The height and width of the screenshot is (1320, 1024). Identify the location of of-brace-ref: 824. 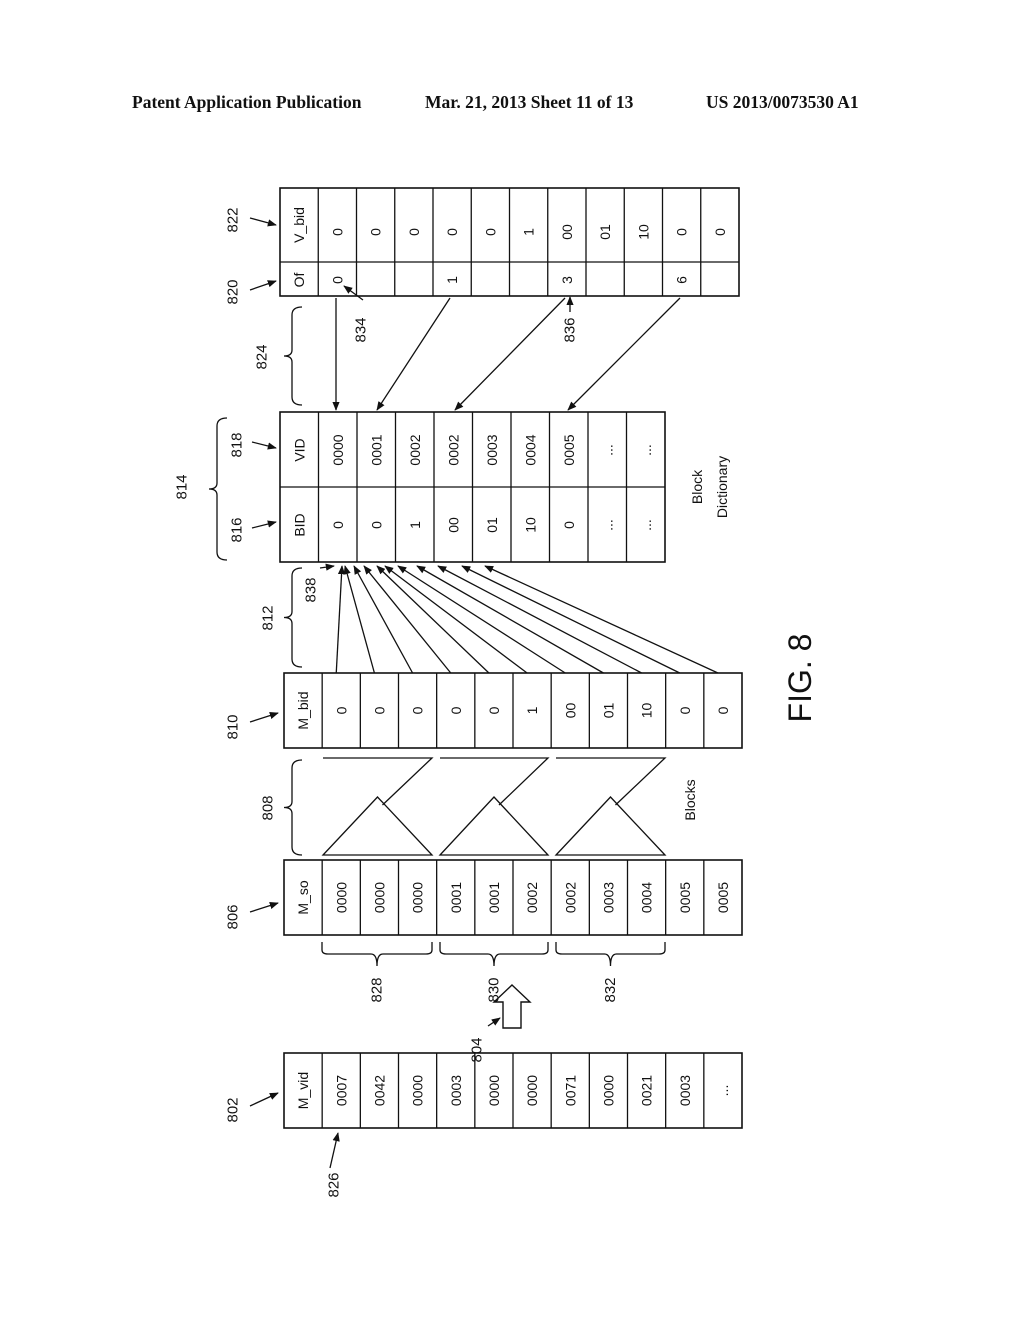
(262, 356).